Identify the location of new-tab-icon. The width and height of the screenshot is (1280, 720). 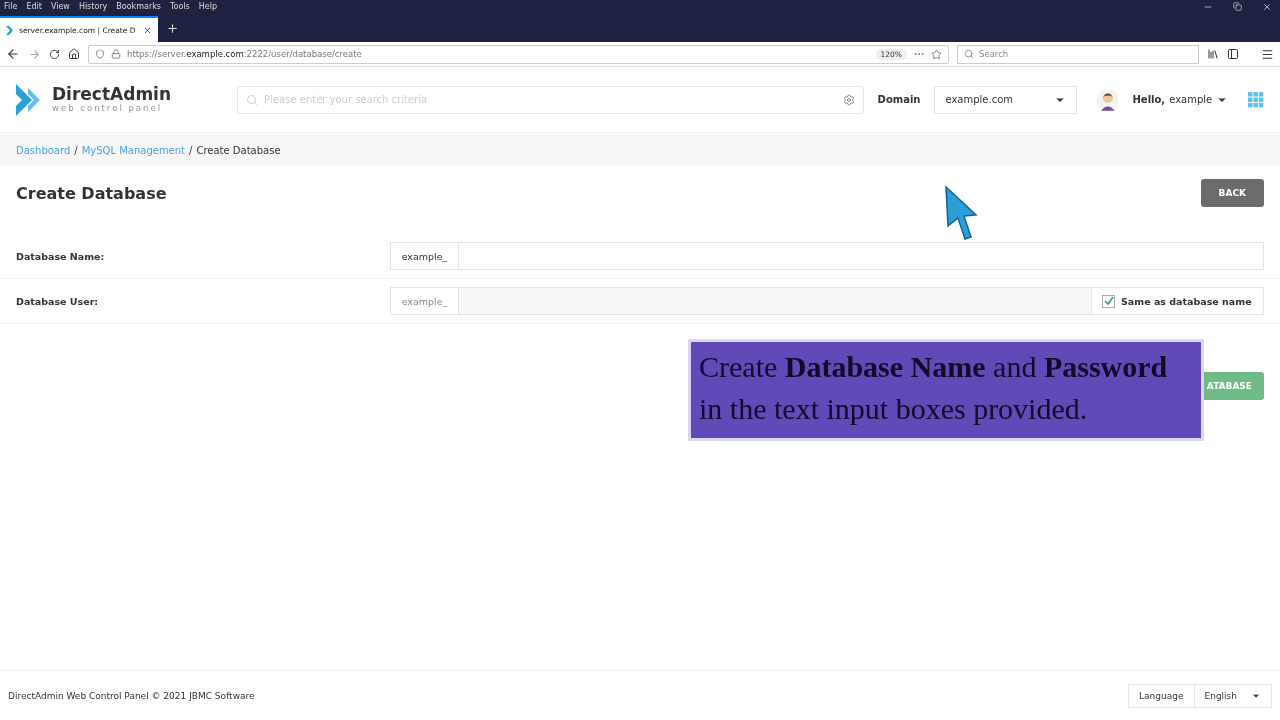
(172, 28).